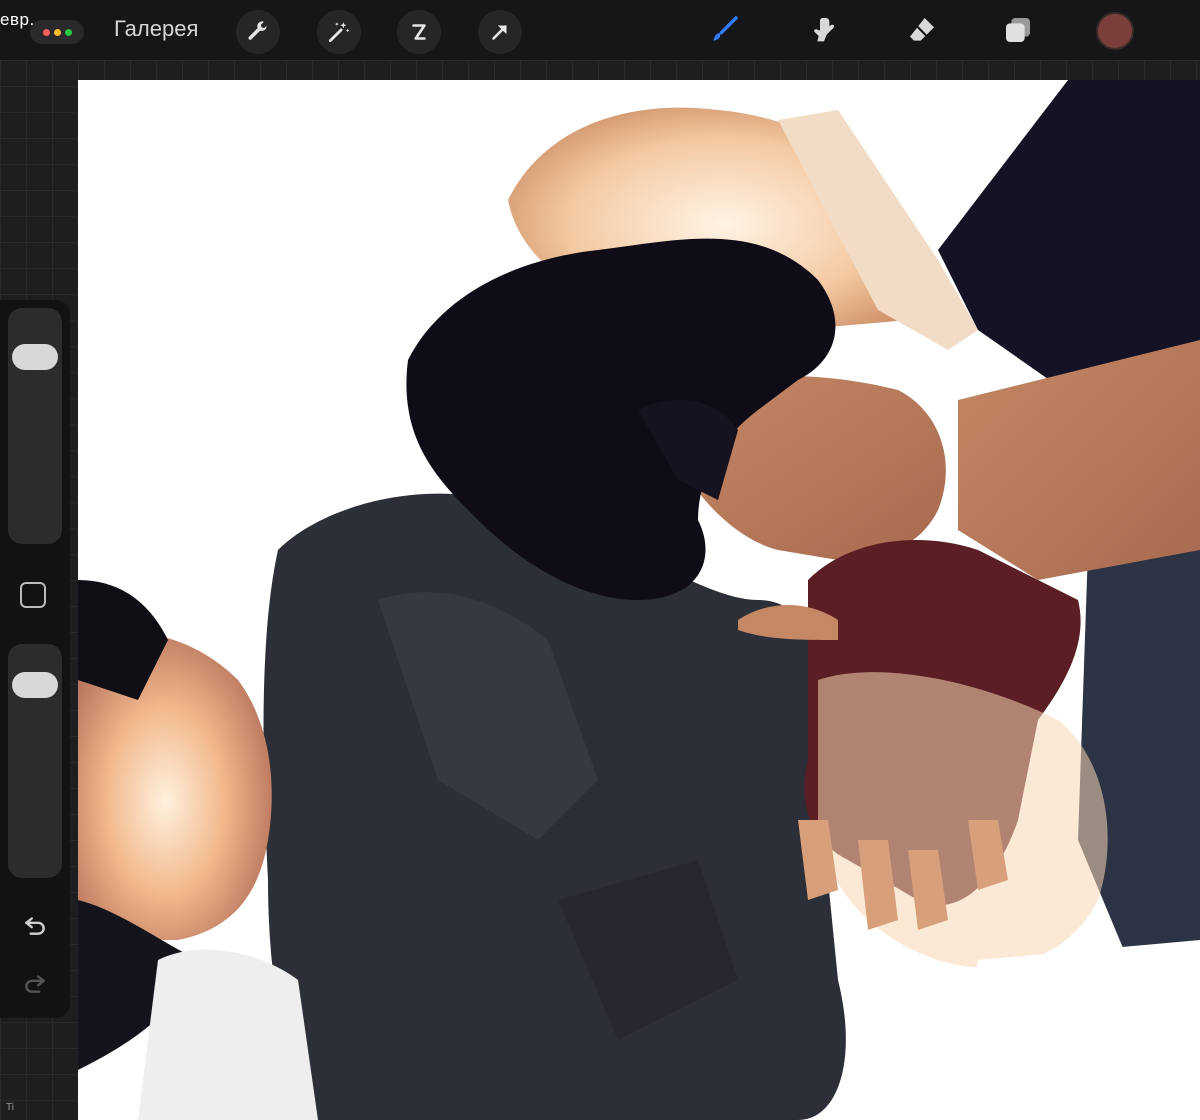 The height and width of the screenshot is (1120, 1200). I want to click on corner-mark: Ti, so click(10, 1107).